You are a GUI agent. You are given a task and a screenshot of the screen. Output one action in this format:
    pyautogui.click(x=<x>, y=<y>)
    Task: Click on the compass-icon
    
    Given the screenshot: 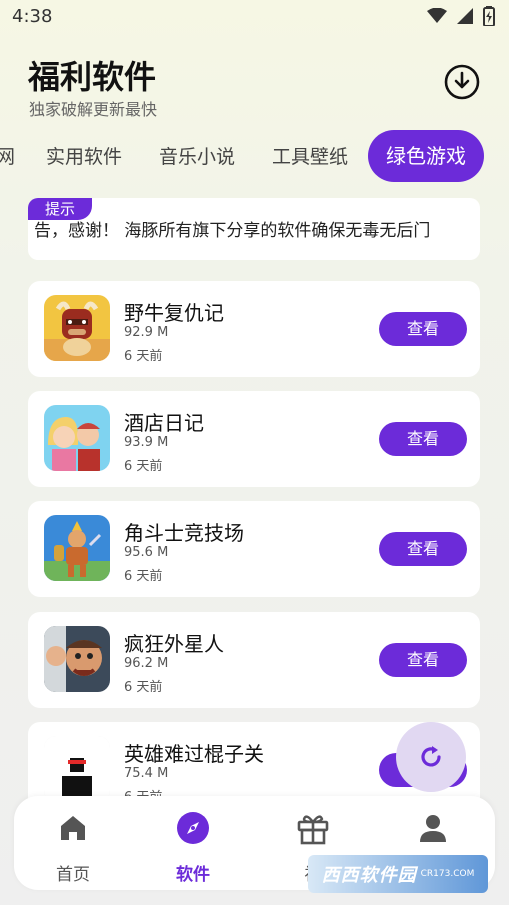 What is the action you would take?
    pyautogui.click(x=193, y=828)
    